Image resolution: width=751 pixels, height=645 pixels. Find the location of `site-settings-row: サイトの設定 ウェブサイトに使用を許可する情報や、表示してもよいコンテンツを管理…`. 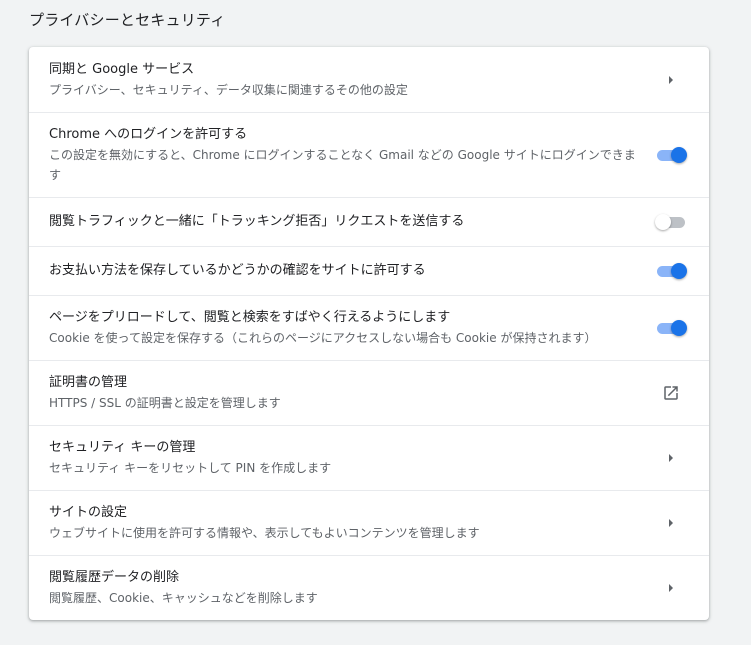

site-settings-row: サイトの設定 ウェブサイトに使用を許可する情報や、表示してもよいコンテンツを管理… is located at coordinates (369, 522).